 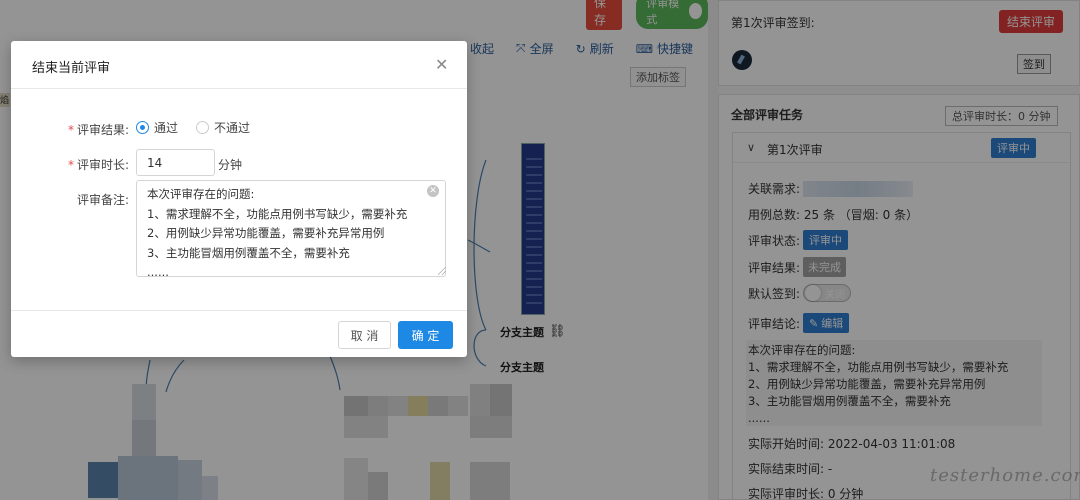 I want to click on dialog-footer: 取 消 确 定, so click(x=239, y=333).